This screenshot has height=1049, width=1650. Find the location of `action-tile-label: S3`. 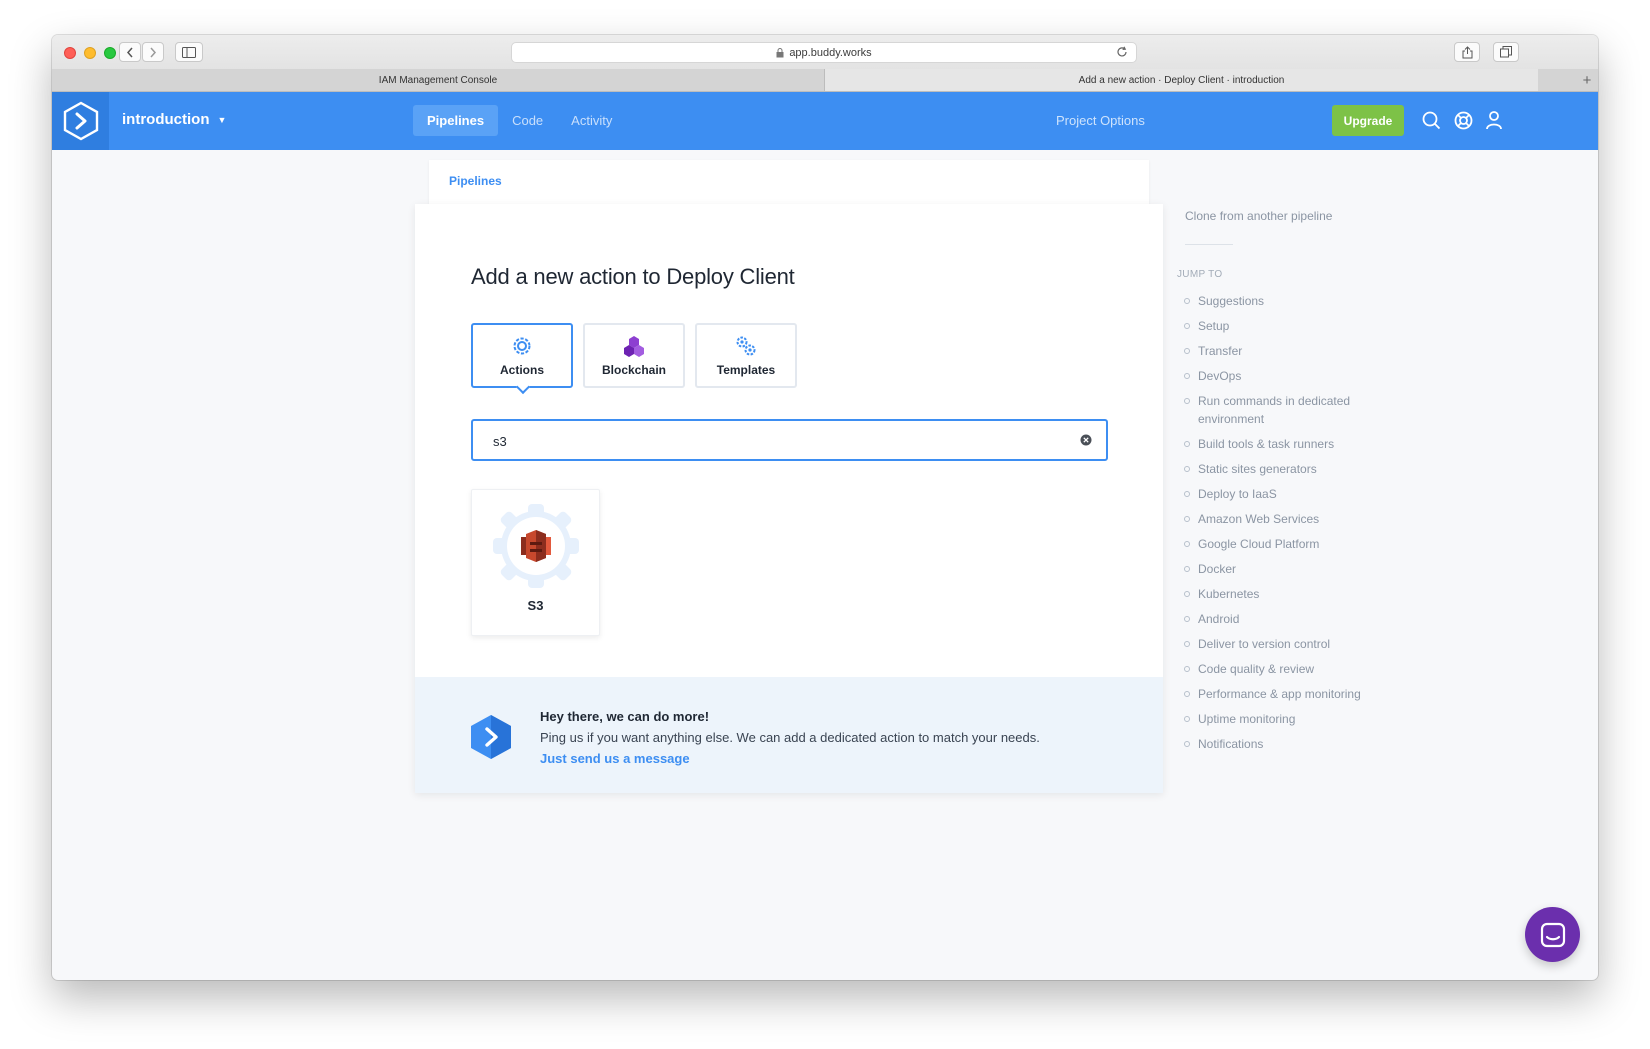

action-tile-label: S3 is located at coordinates (535, 605).